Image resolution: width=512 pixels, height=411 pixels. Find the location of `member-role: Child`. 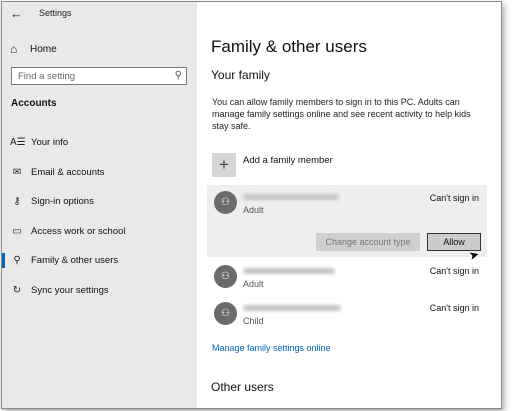

member-role: Child is located at coordinates (253, 321).